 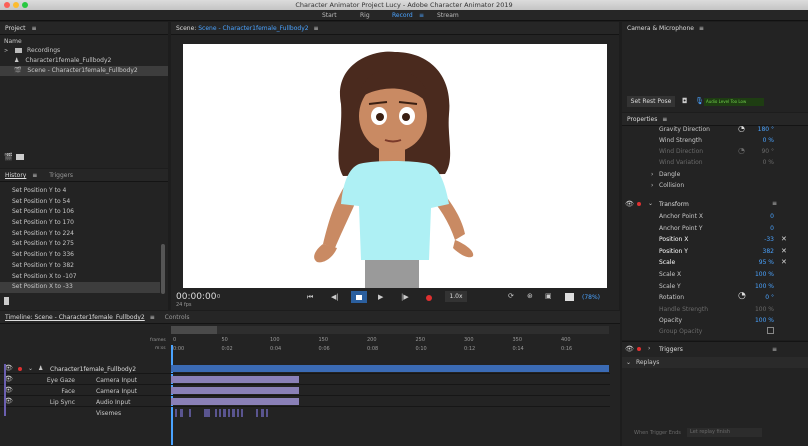 What do you see at coordinates (530, 296) in the screenshot?
I see `capture-icon: ⊛` at bounding box center [530, 296].